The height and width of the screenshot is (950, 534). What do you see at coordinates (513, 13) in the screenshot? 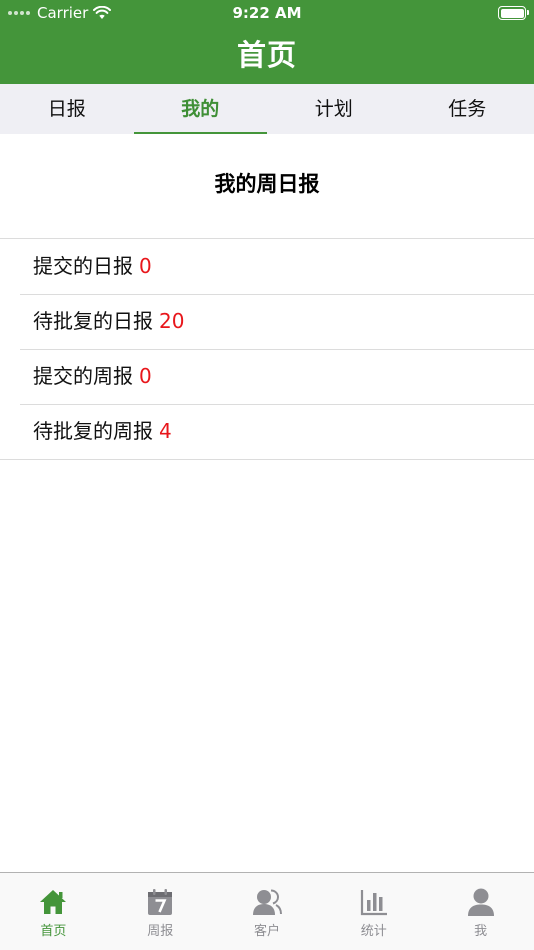
I see `battery-icon` at bounding box center [513, 13].